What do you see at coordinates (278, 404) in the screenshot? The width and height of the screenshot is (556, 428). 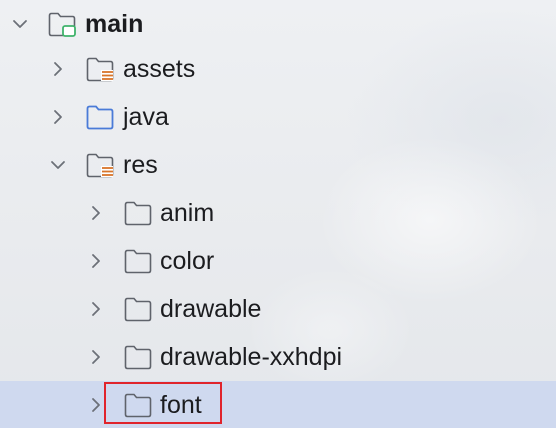 I see `tree-row-font: font` at bounding box center [278, 404].